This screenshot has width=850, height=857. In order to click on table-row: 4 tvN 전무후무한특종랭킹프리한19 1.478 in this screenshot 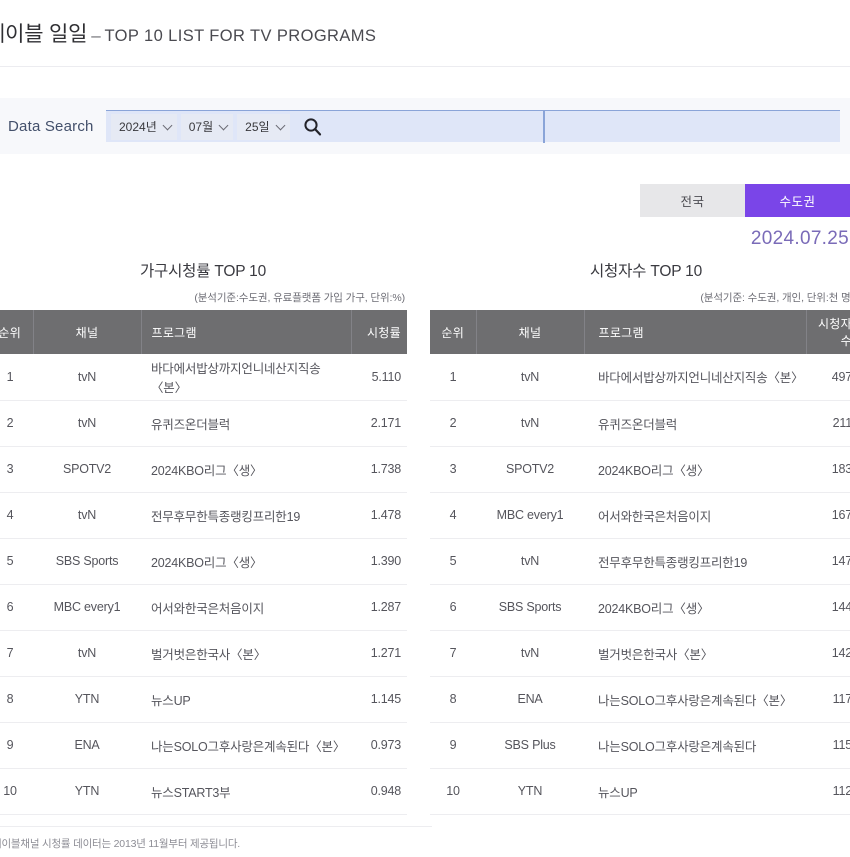, I will do `click(203, 515)`.